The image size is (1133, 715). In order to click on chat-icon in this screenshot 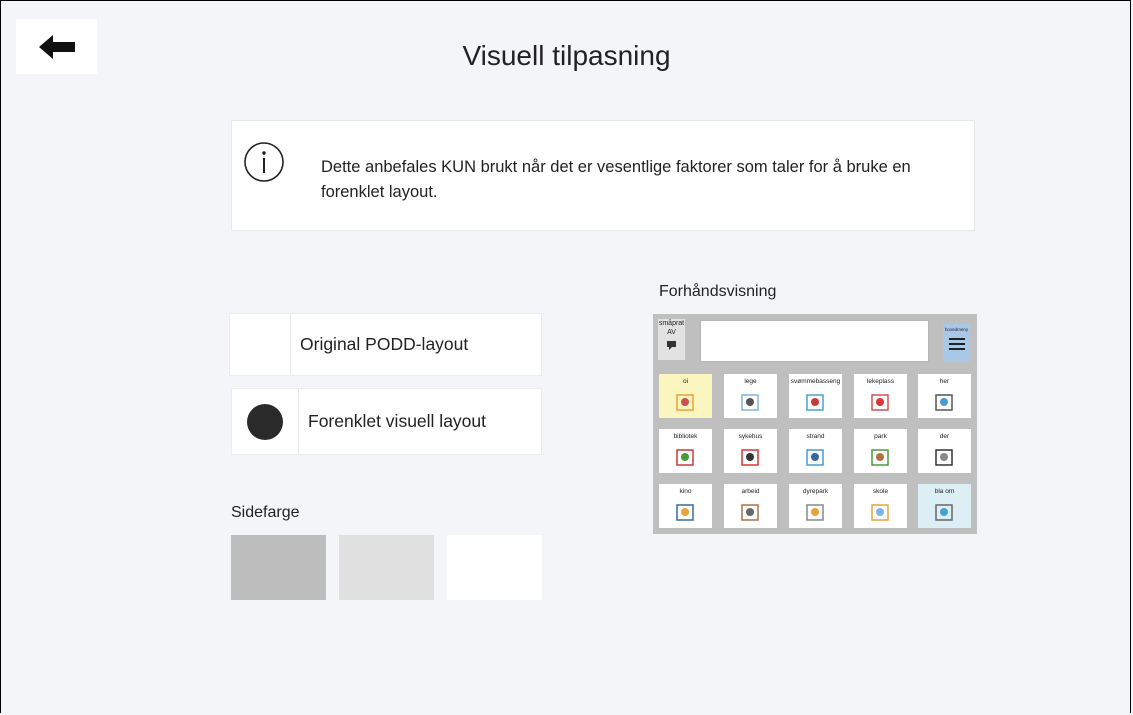, I will do `click(671, 345)`.